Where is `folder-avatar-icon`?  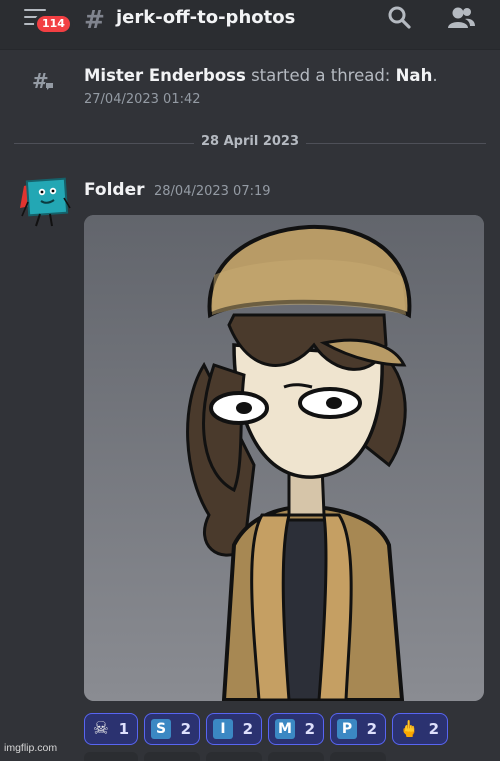 folder-avatar-icon is located at coordinates (45, 202).